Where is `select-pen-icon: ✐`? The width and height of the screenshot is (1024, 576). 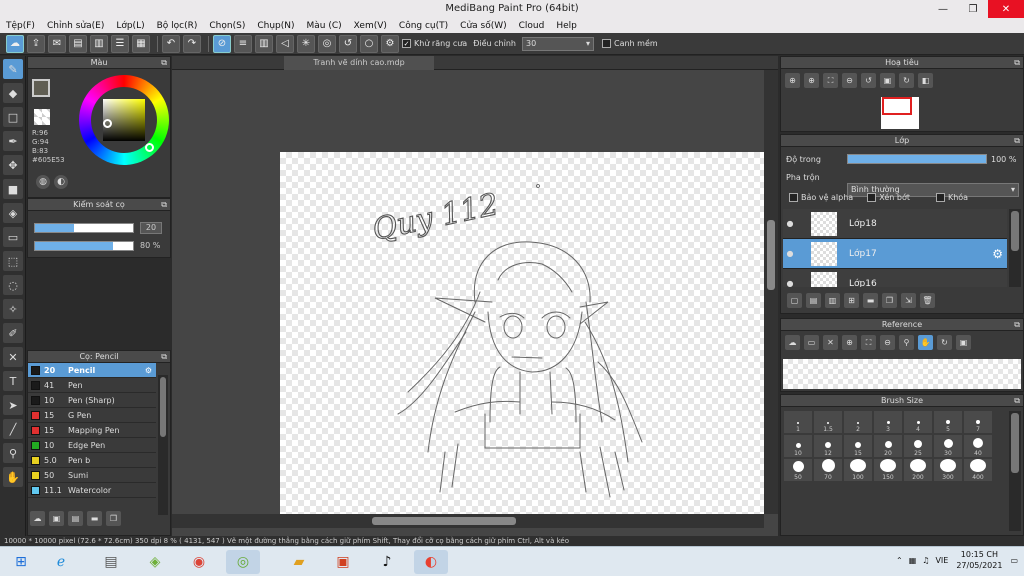
select-pen-icon: ✐ is located at coordinates (13, 333).